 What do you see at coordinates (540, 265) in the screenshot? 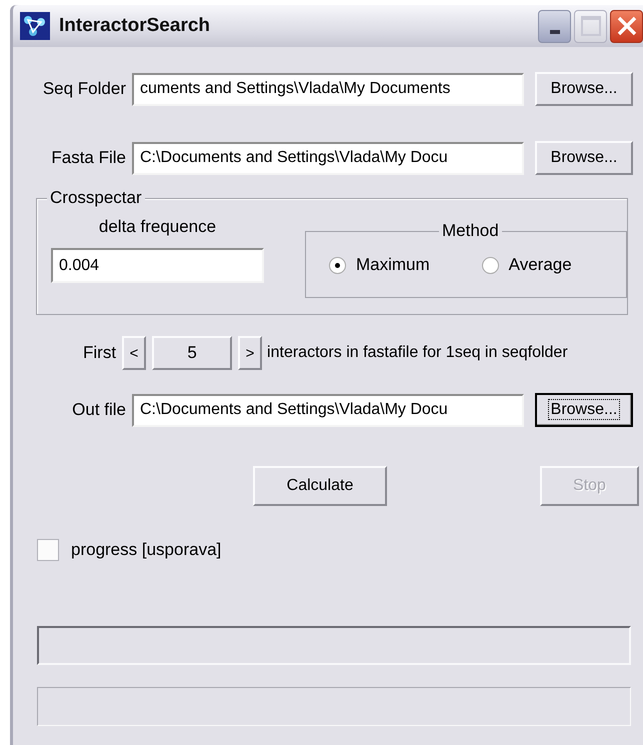
I see `radio-label: Average` at bounding box center [540, 265].